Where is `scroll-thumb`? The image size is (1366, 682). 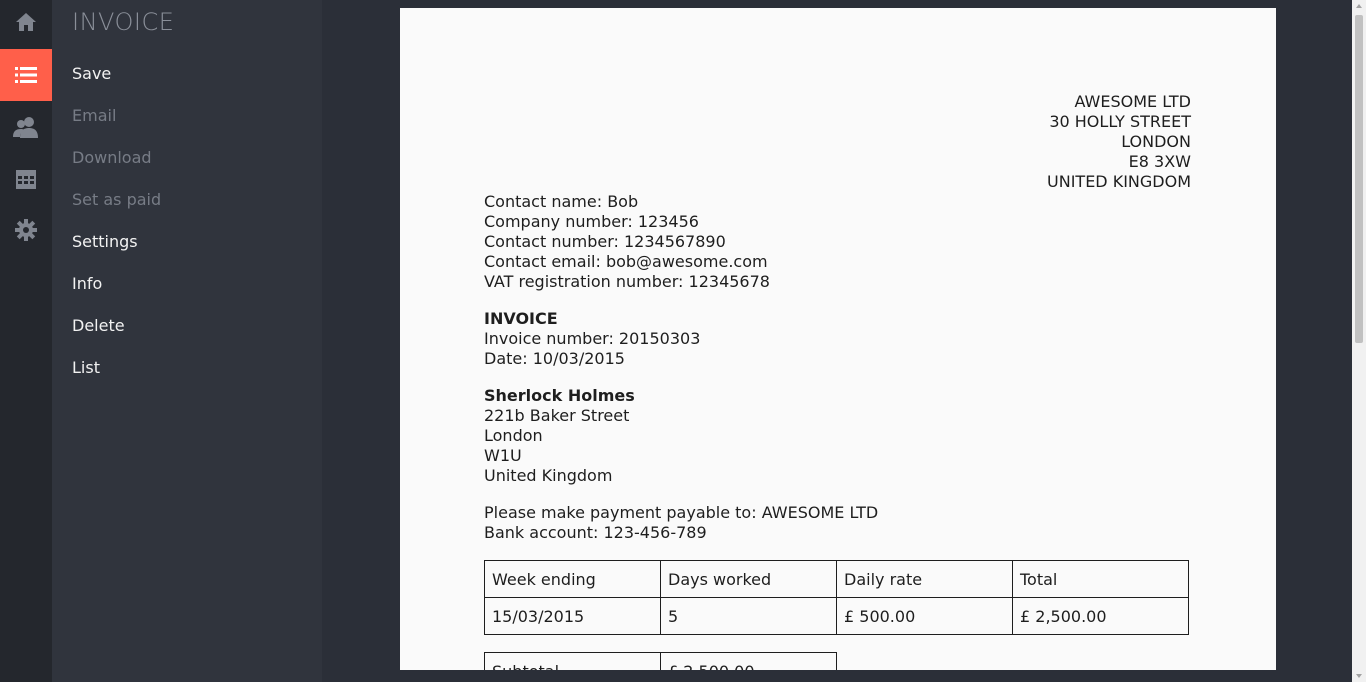 scroll-thumb is located at coordinates (1359, 179).